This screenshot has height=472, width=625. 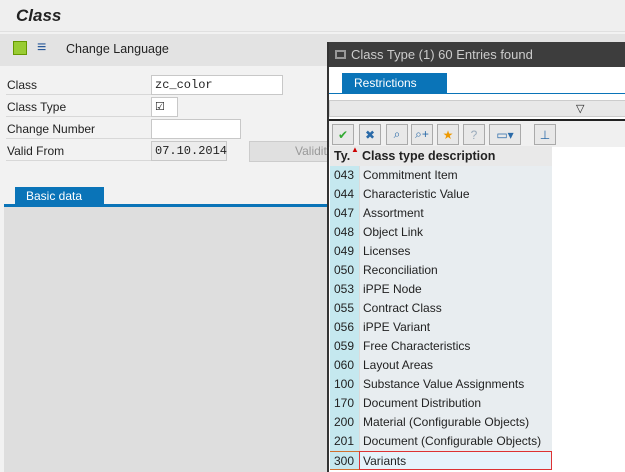 I want to click on filter-bar: ▽, so click(x=477, y=108).